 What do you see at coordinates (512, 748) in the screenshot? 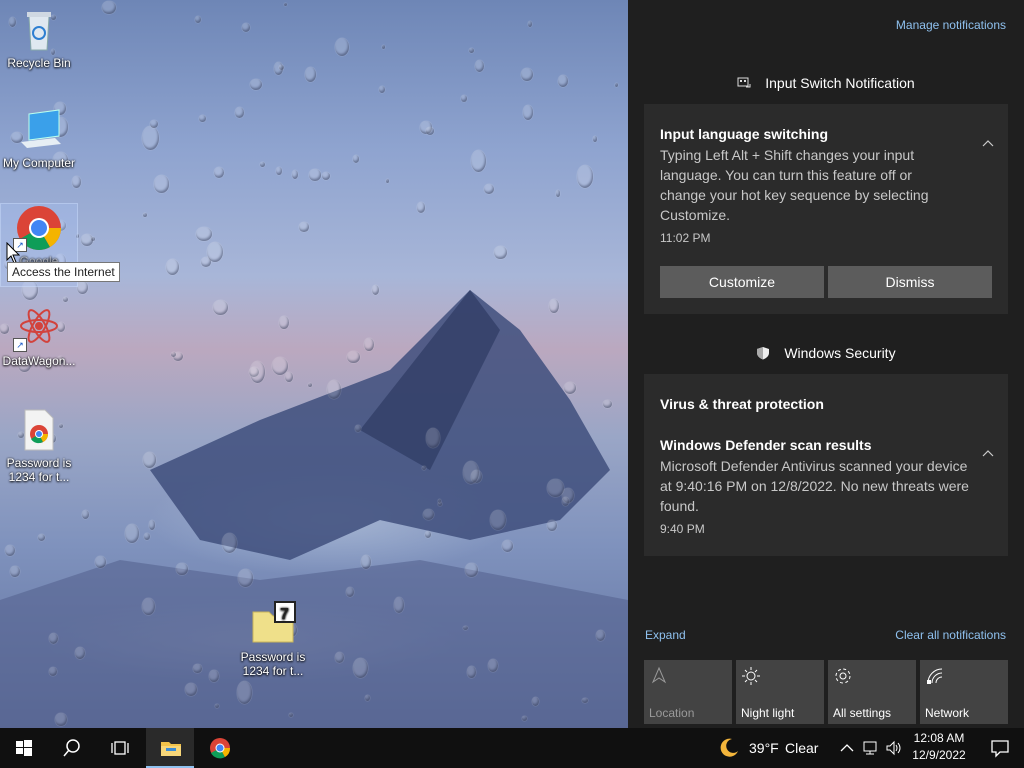
I see `taskbar: 39°F Clear 12:08 AM 12/9/2022` at bounding box center [512, 748].